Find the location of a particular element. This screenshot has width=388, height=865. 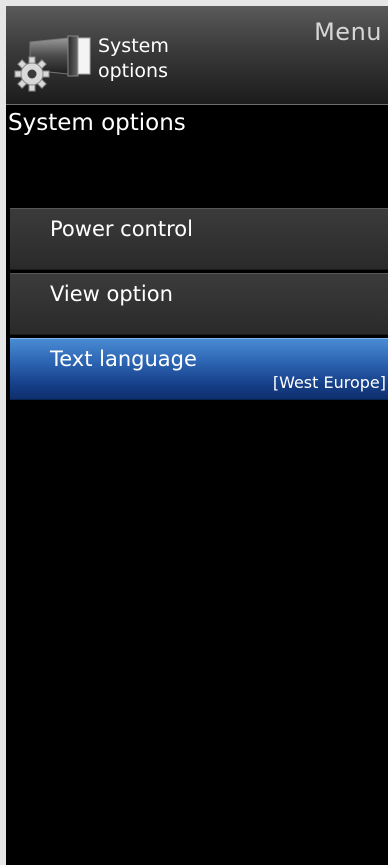

menu-item-power-control: Power control is located at coordinates (199, 239).